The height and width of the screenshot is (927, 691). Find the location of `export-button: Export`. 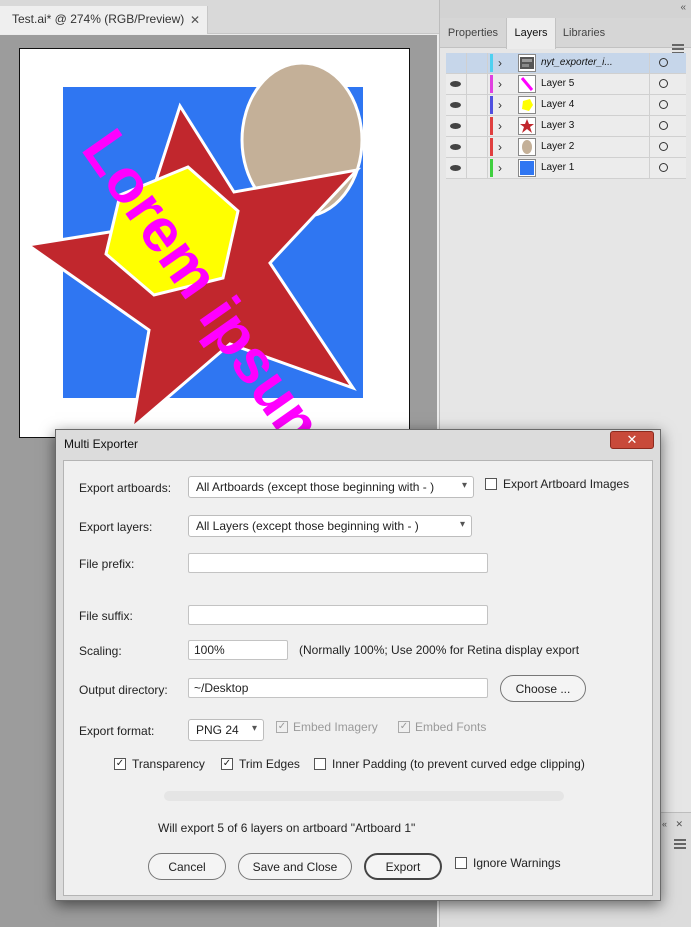

export-button: Export is located at coordinates (403, 866).